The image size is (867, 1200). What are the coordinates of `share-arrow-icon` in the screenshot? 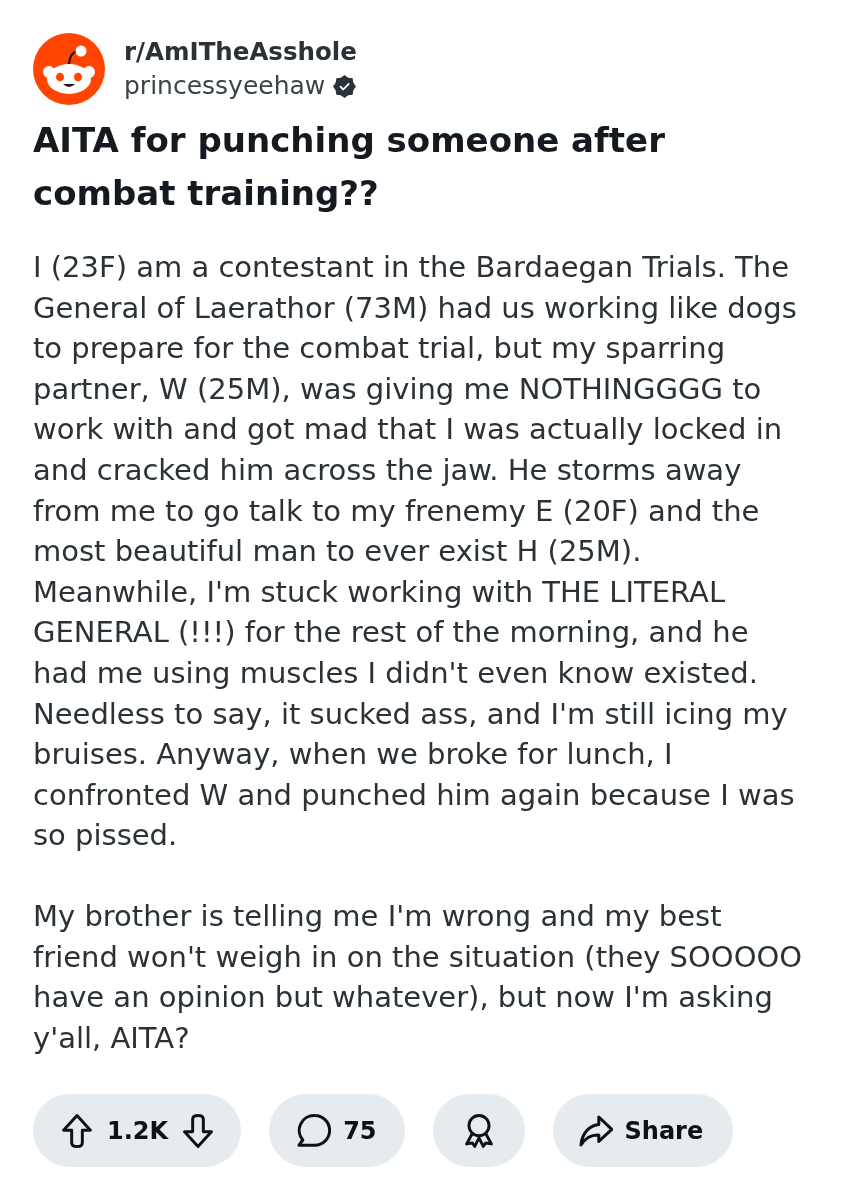 It's located at (595, 1130).